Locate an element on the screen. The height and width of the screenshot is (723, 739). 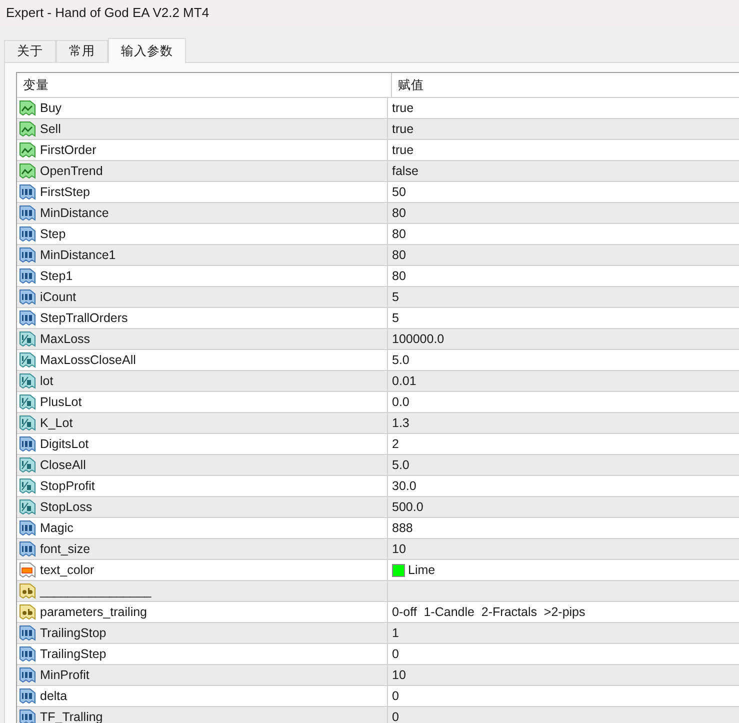
column-header: 赋值 is located at coordinates (411, 85).